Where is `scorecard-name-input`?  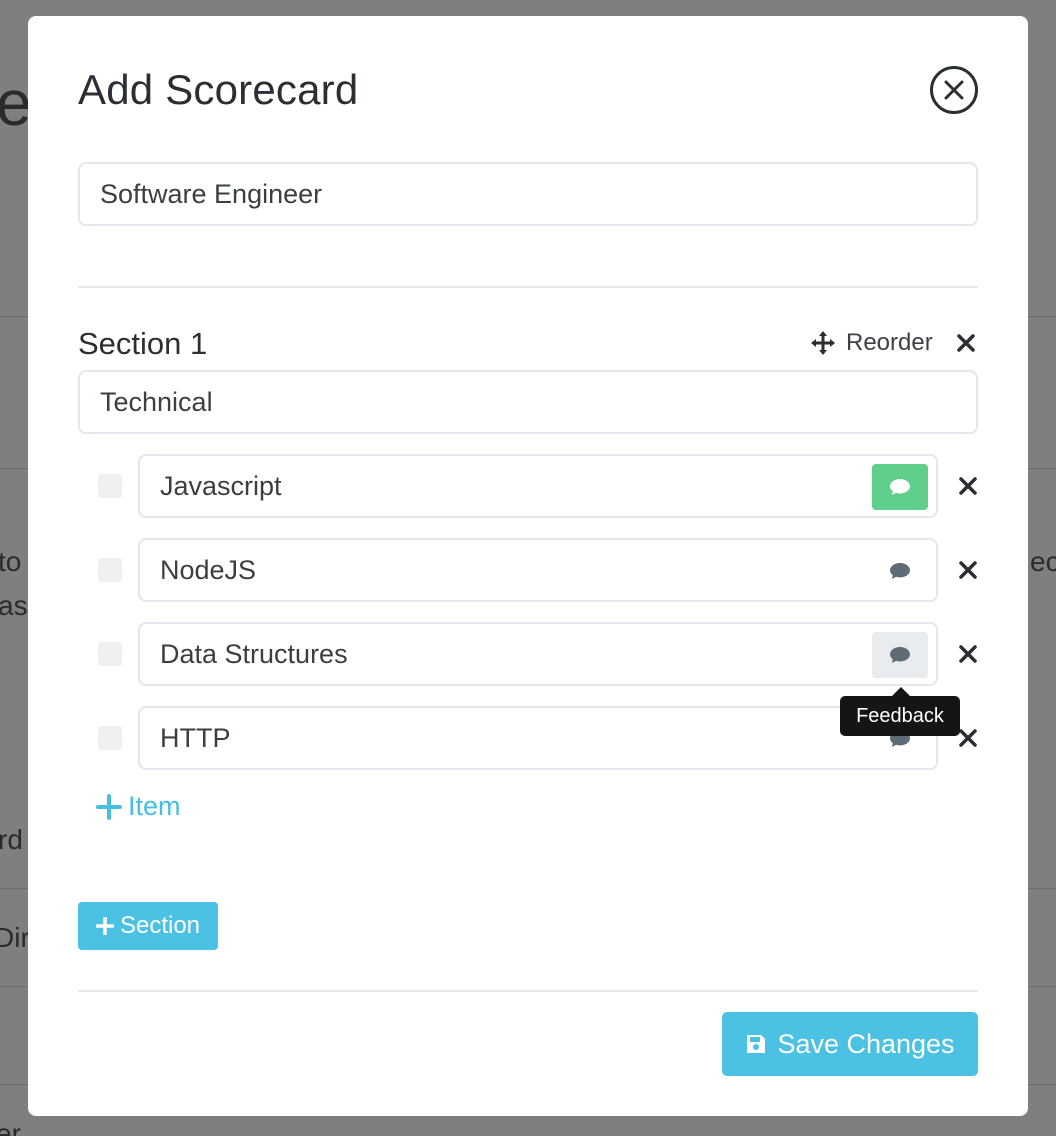
scorecard-name-input is located at coordinates (528, 194).